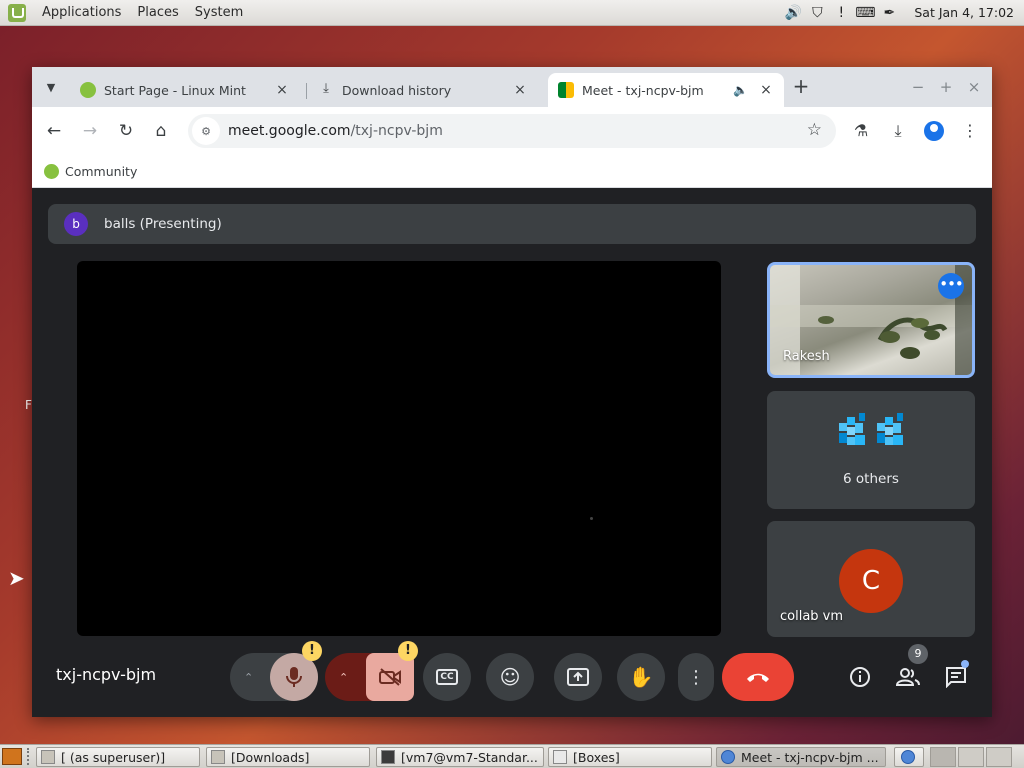 The image size is (1024, 768). Describe the element at coordinates (423, 90) in the screenshot. I see `tab-download-history: ⤓ Download history ×` at that location.